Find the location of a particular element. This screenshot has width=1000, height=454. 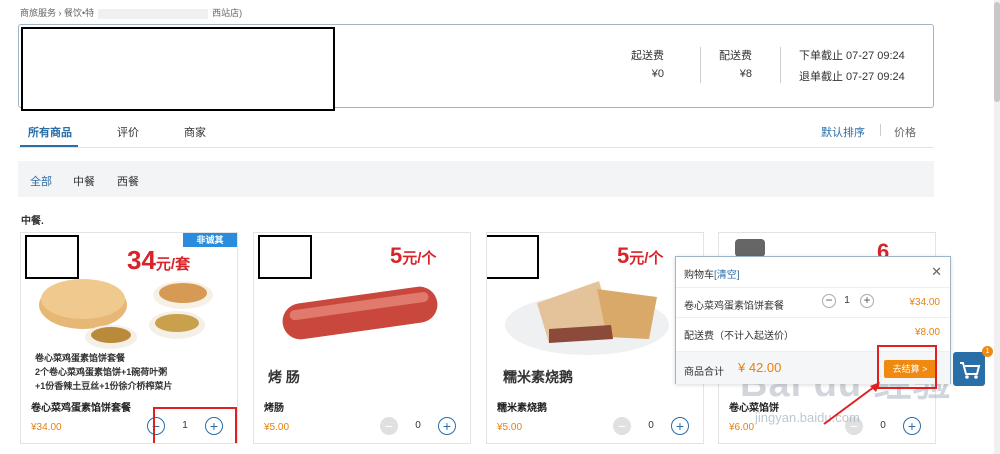

deadlines: 下单截止 07-27 09:24 退单截止 07-27 09:24 is located at coordinates (852, 66).